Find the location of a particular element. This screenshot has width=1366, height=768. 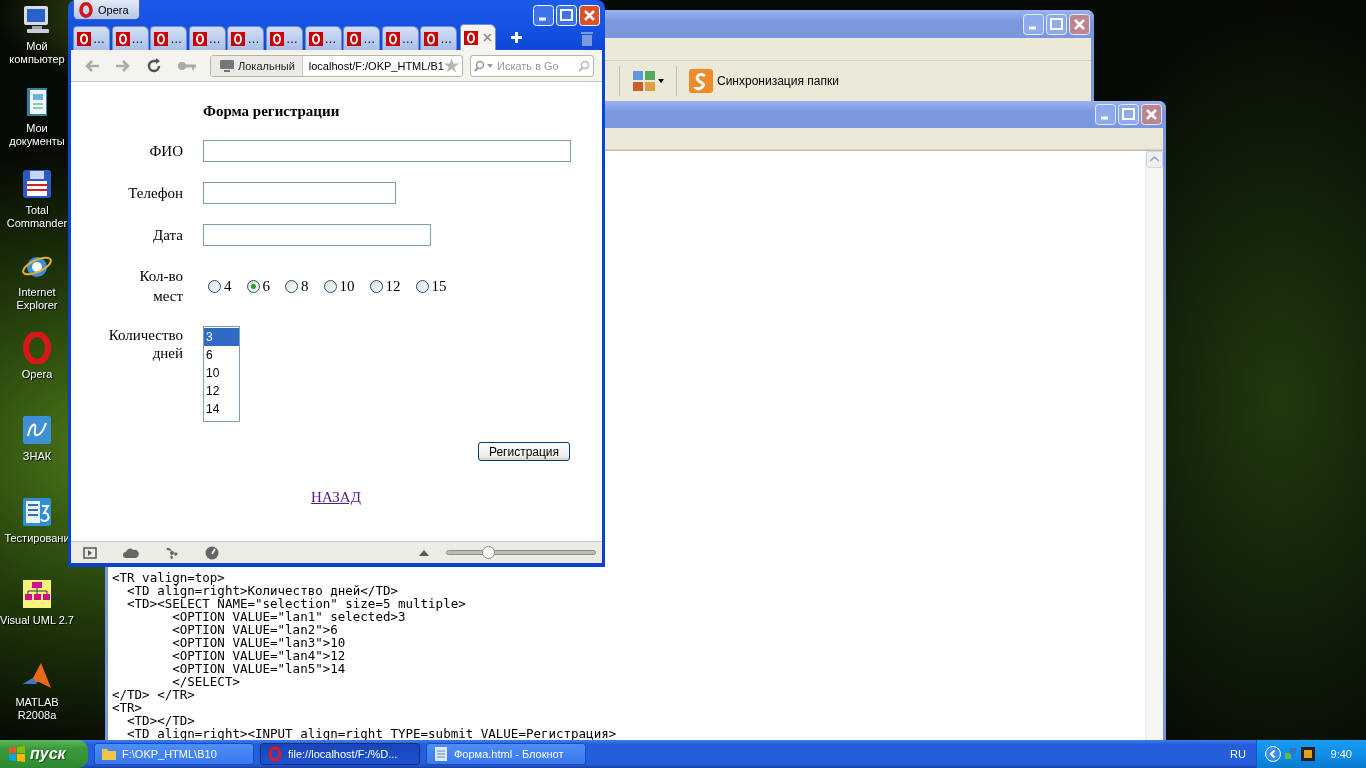

chevron-icon is located at coordinates (1273, 754).